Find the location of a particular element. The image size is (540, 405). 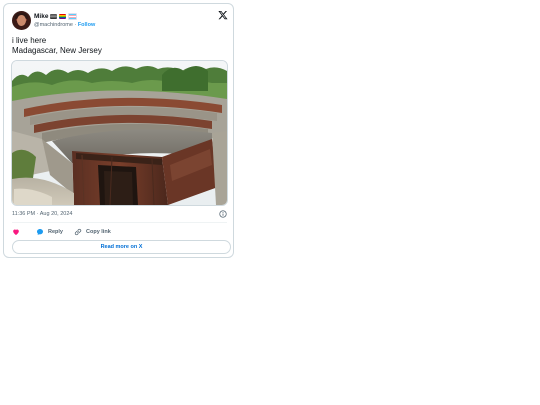

x-logo-icon is located at coordinates (223, 15).